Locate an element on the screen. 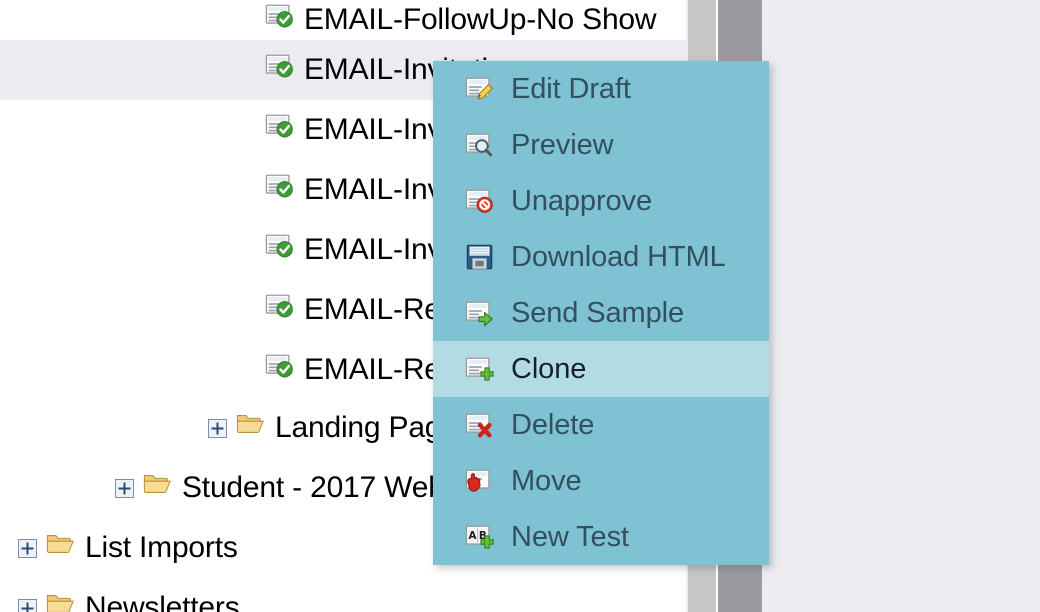  context-menu-item-edit-draft: Edit Draft is located at coordinates (601, 89).